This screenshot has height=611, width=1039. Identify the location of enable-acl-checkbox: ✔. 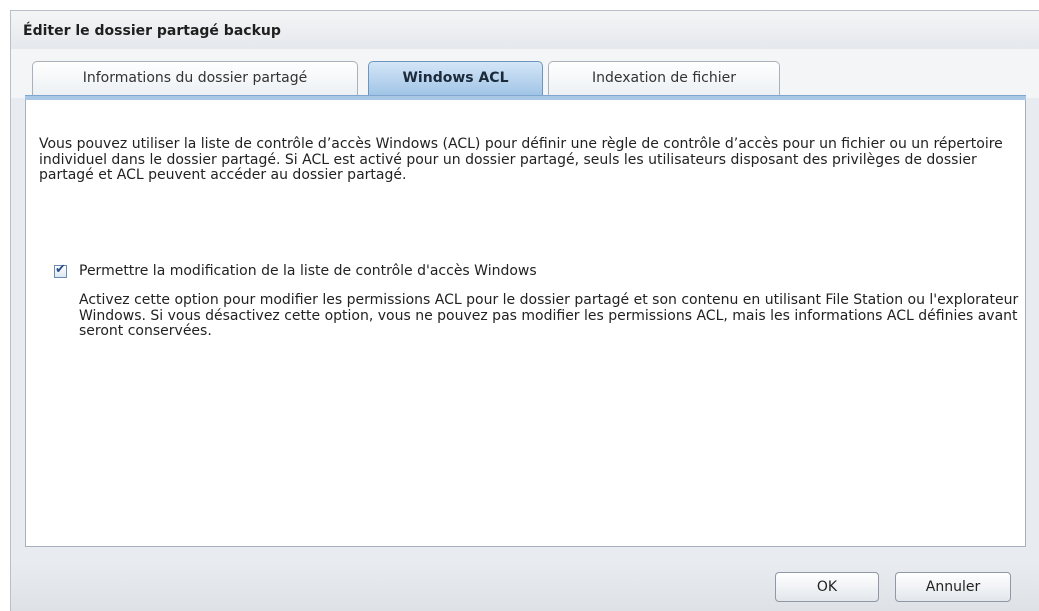
(60, 270).